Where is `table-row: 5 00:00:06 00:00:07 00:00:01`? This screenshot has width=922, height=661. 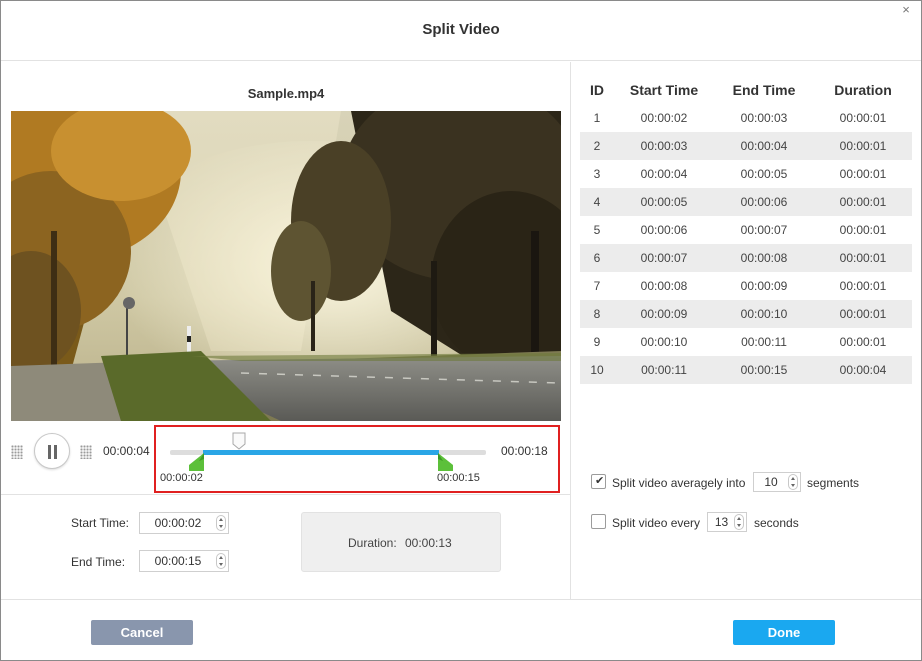
table-row: 5 00:00:06 00:00:07 00:00:01 is located at coordinates (746, 230).